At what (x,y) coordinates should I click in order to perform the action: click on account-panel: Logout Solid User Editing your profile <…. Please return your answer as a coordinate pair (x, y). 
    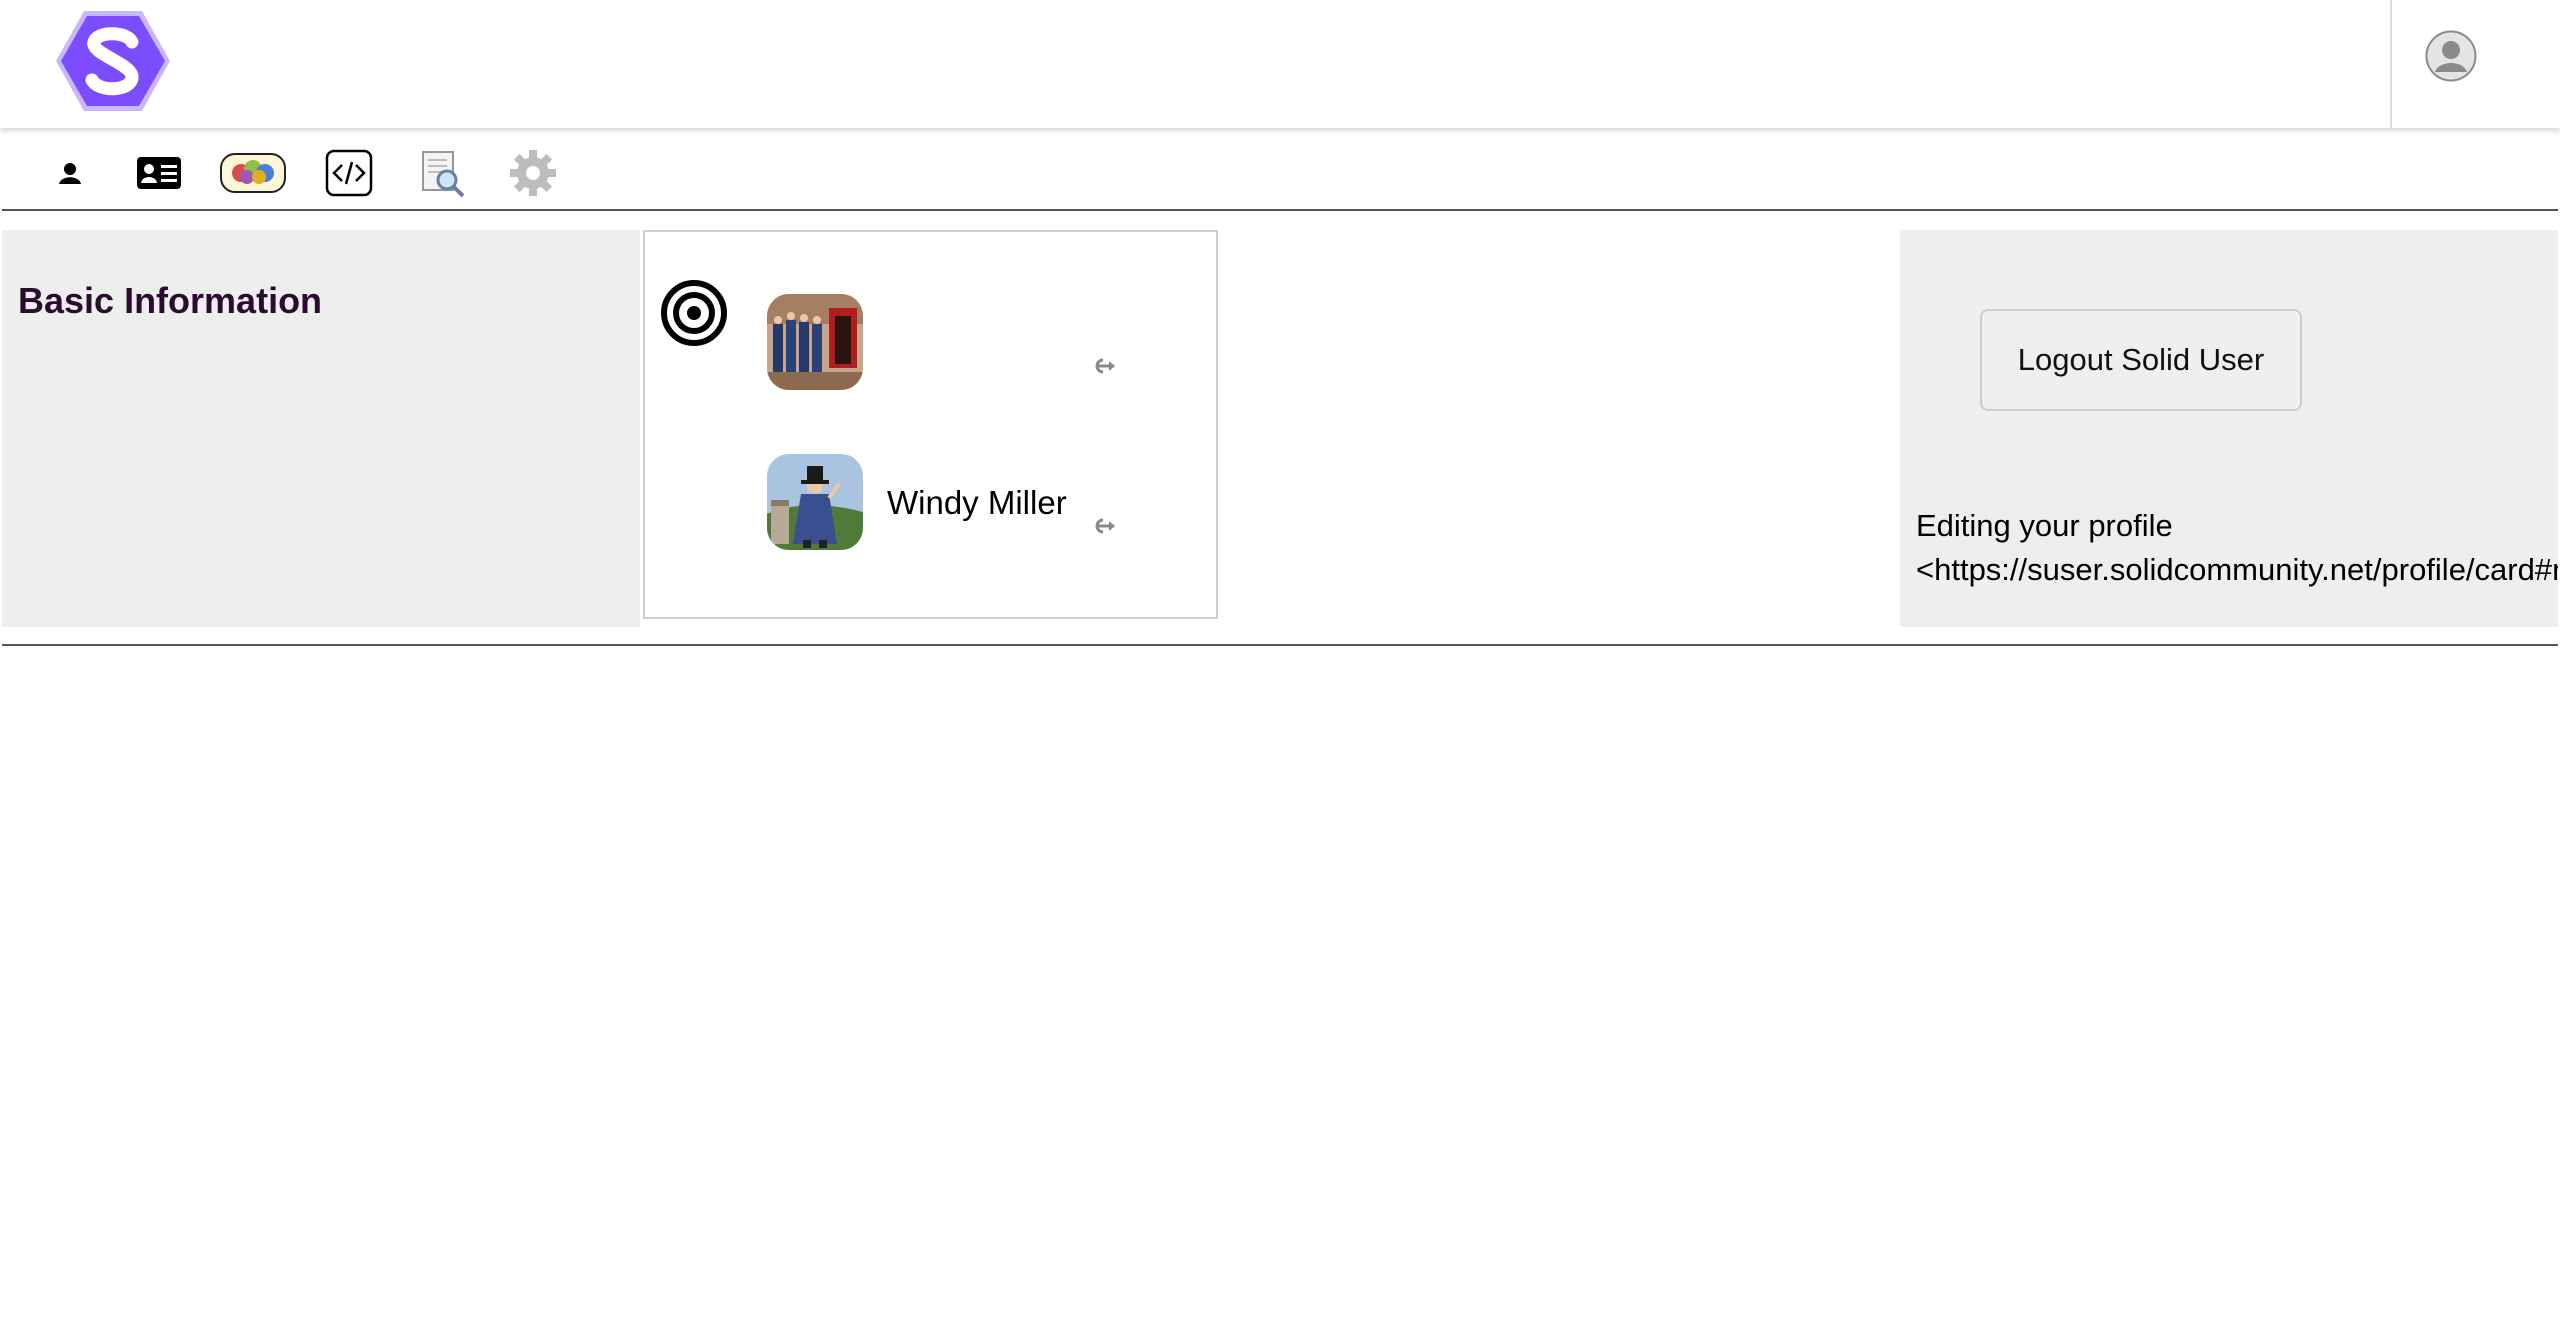
    Looking at the image, I should click on (2229, 428).